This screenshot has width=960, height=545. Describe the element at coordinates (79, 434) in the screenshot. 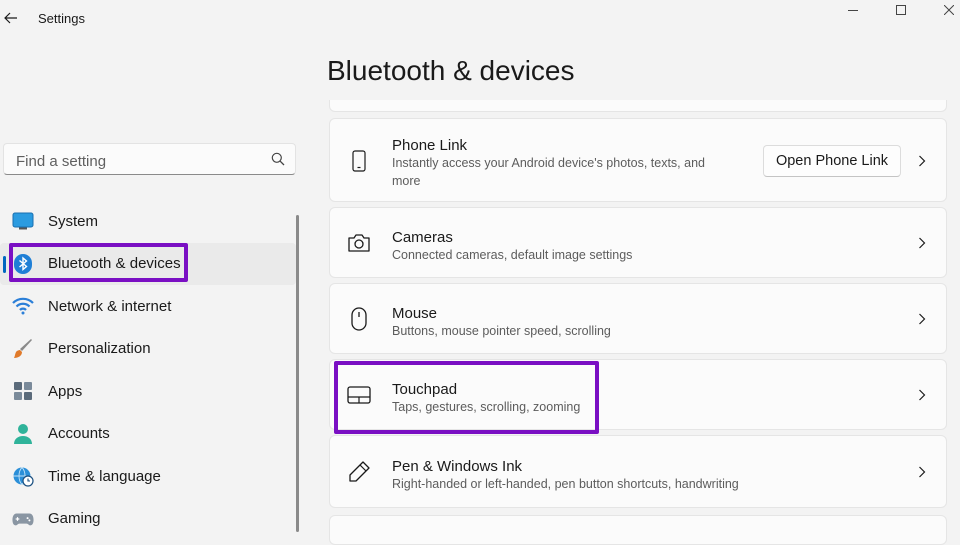

I see `sidebar-item-label: Accounts` at that location.